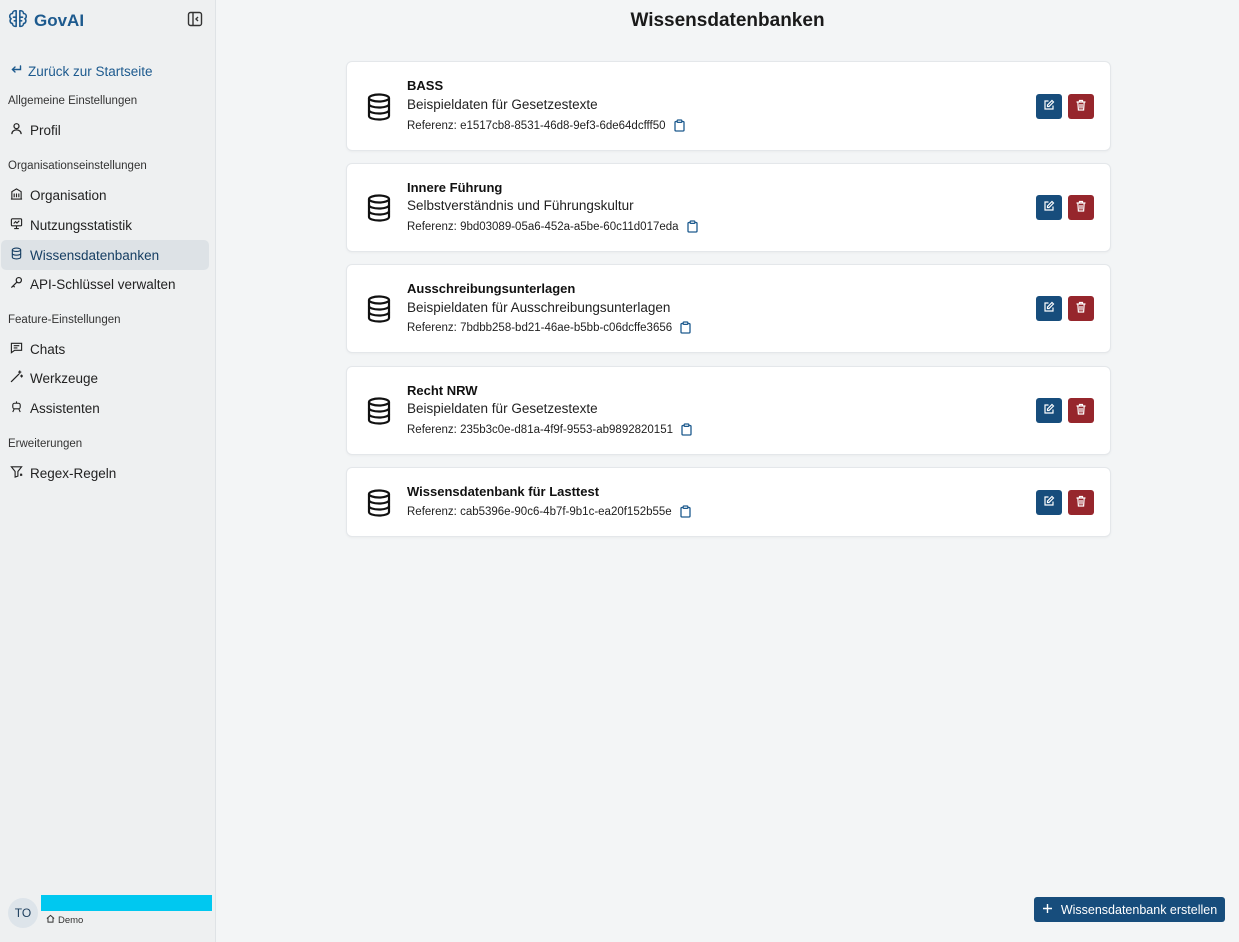 Image resolution: width=1239 pixels, height=942 pixels. Describe the element at coordinates (566, 327) in the screenshot. I see `reference-id: 7bdbb258-bd21-46ae-b5bb-c06dcffe3656` at that location.